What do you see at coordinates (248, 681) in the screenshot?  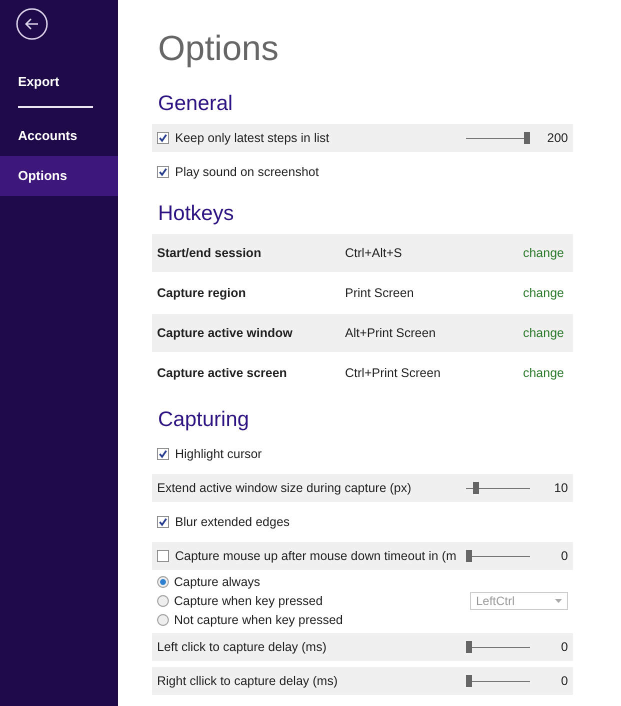 I see `setting-label: Right cllick to capture delay (ms)` at bounding box center [248, 681].